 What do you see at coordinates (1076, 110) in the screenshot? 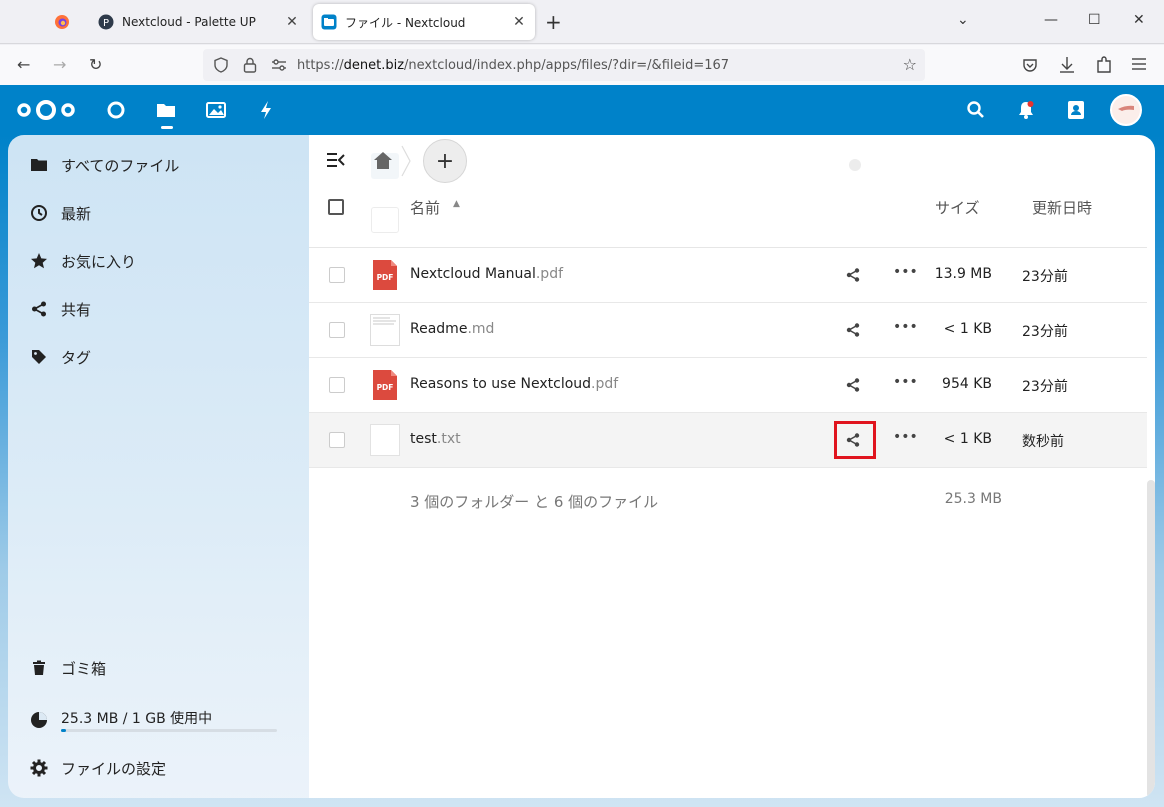
I see `contacts-icon` at bounding box center [1076, 110].